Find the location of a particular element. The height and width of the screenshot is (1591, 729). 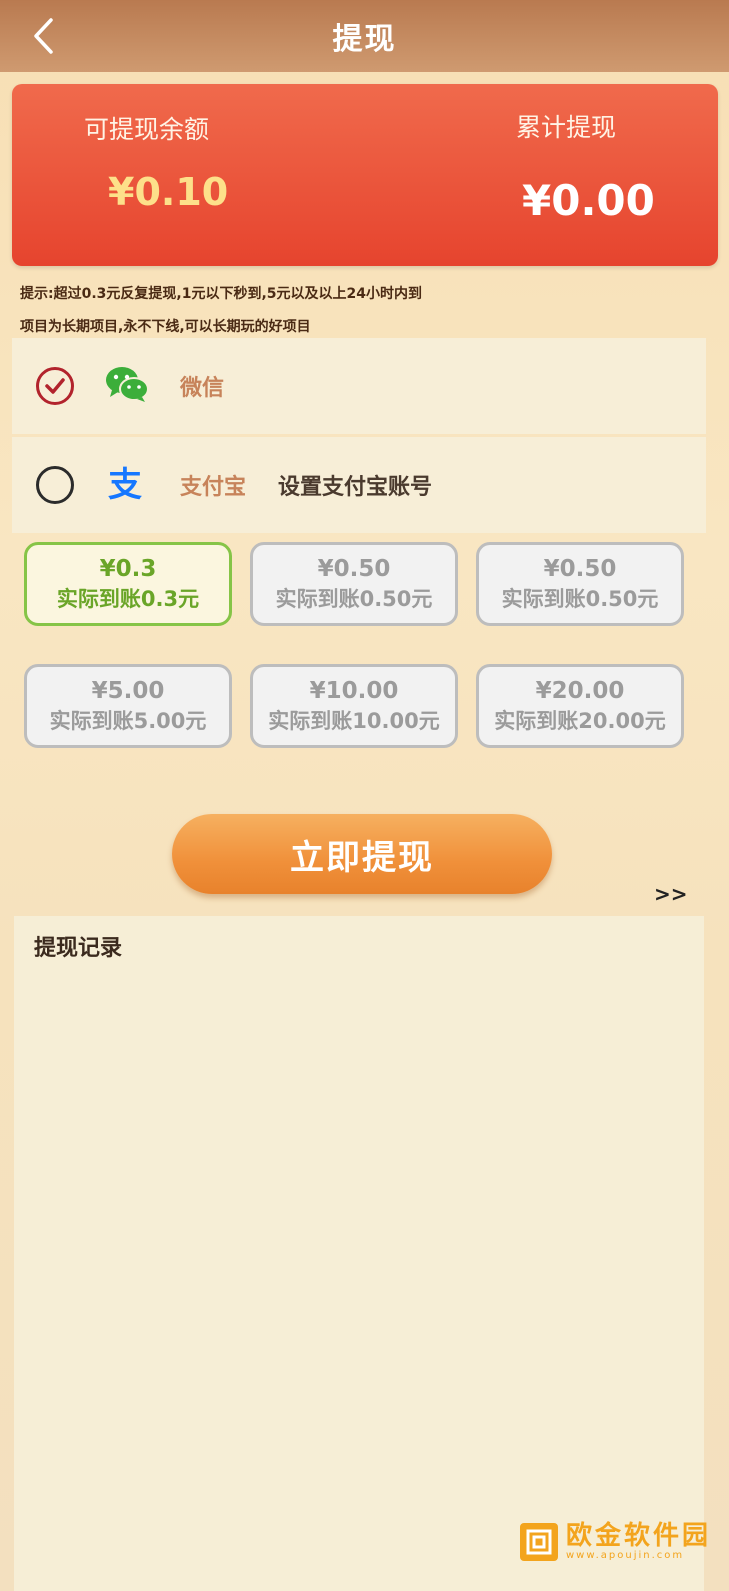

payment-option-alipay: 支 支付宝 设置支付宝账号 is located at coordinates (359, 485).